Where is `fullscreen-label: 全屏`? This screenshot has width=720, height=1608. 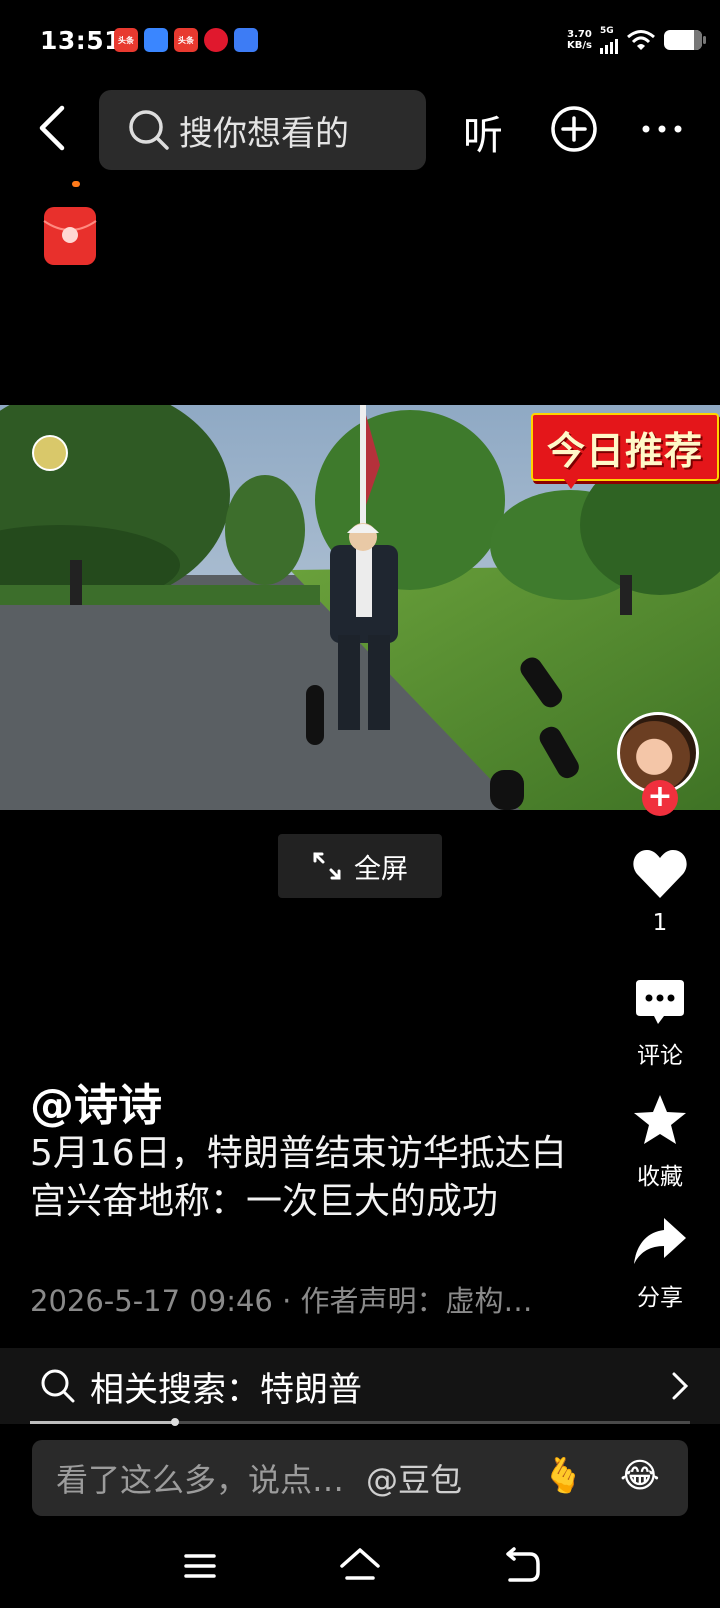 fullscreen-label: 全屏 is located at coordinates (381, 869).